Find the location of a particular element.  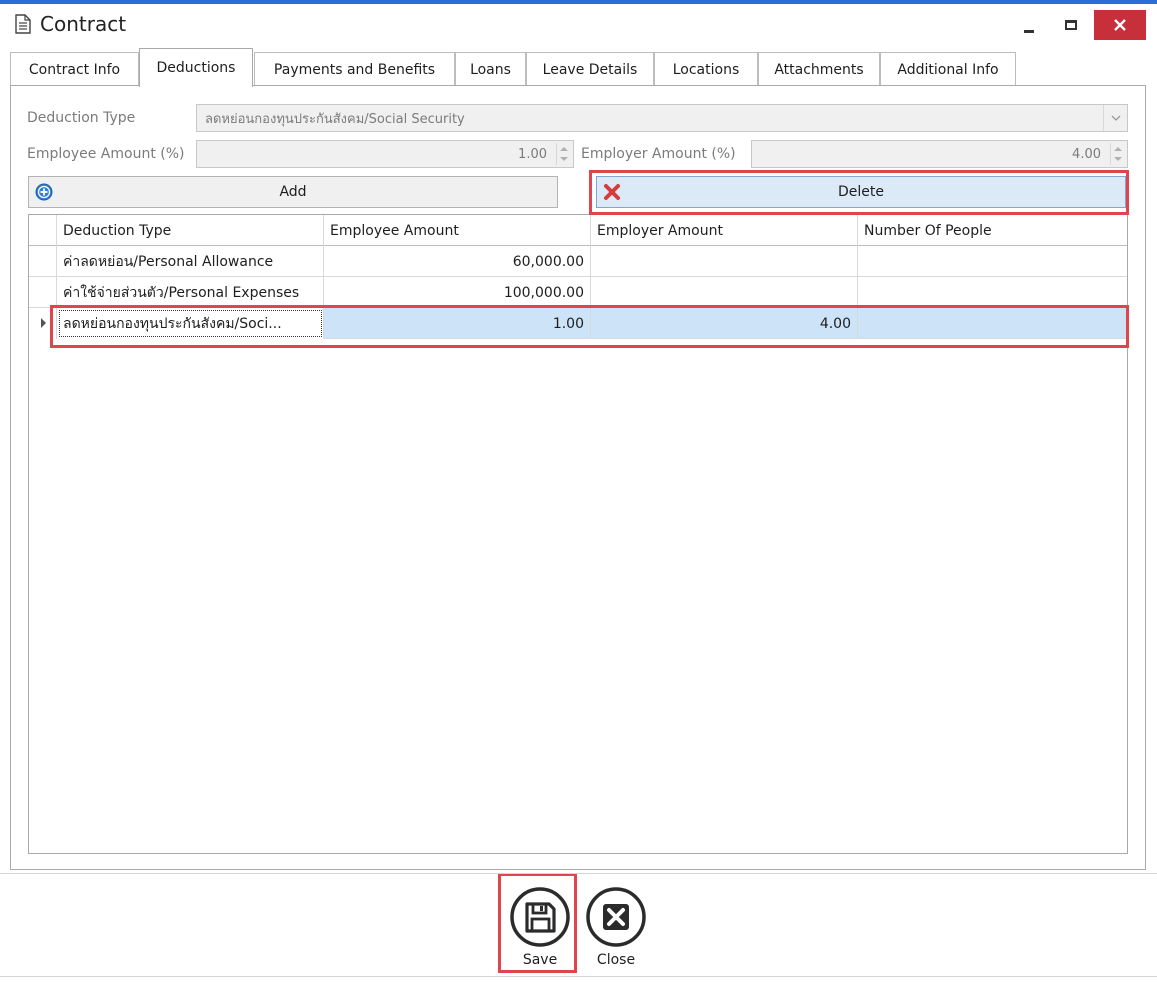

close-window-button is located at coordinates (1120, 25).